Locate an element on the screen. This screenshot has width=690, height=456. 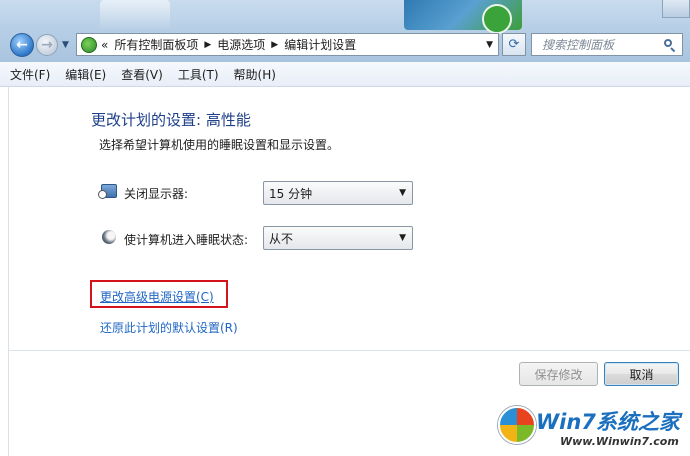
back-arrow-icon: ← is located at coordinates (22, 45).